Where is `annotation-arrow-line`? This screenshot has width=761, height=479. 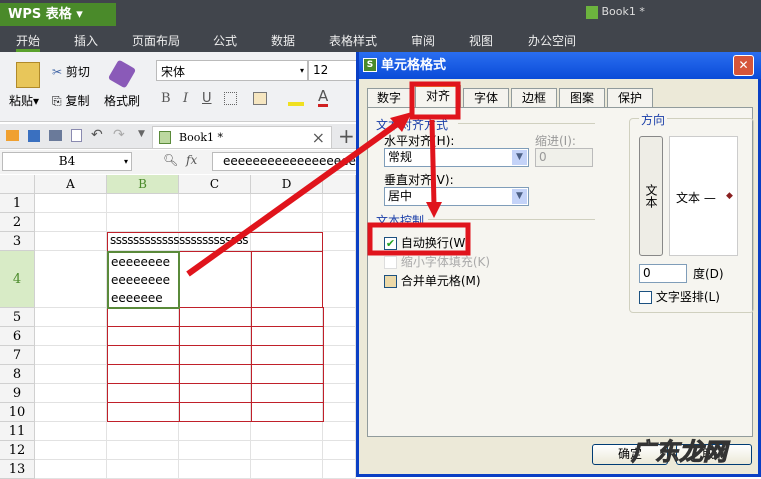
annotation-arrow-line is located at coordinates (433, 162).